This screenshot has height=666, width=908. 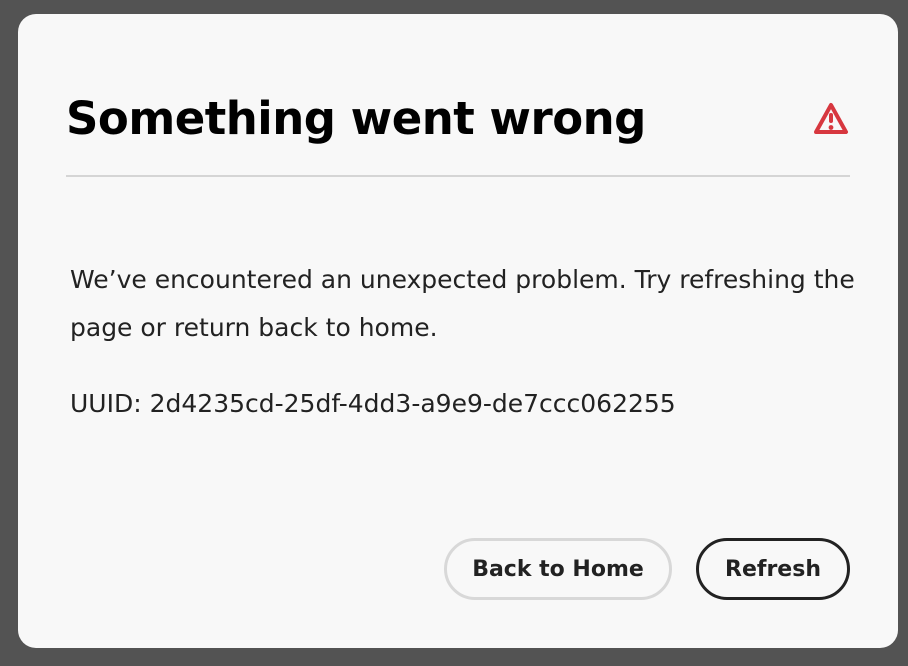 I want to click on back-to-home-button: Back to Home, so click(x=558, y=569).